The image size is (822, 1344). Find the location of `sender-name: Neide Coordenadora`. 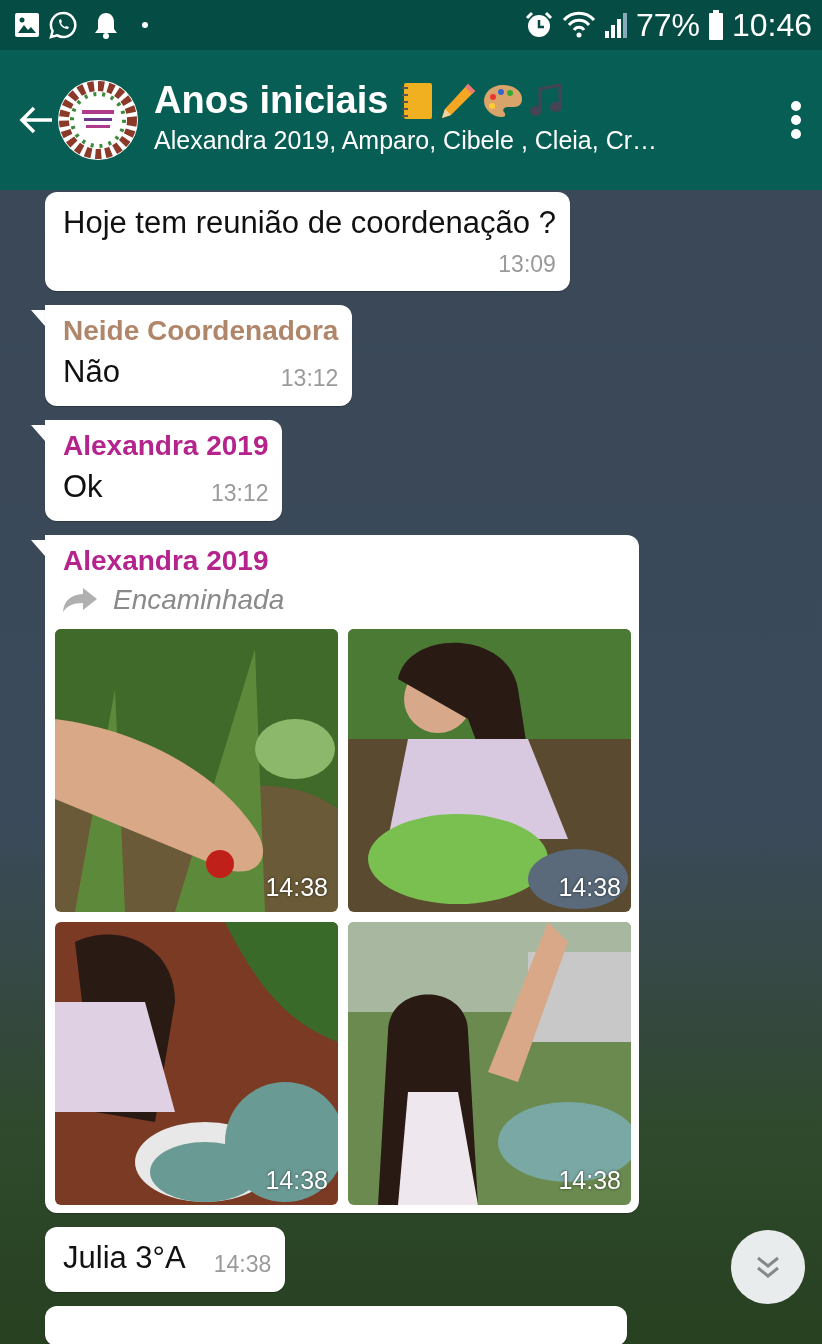

sender-name: Neide Coordenadora is located at coordinates (201, 331).